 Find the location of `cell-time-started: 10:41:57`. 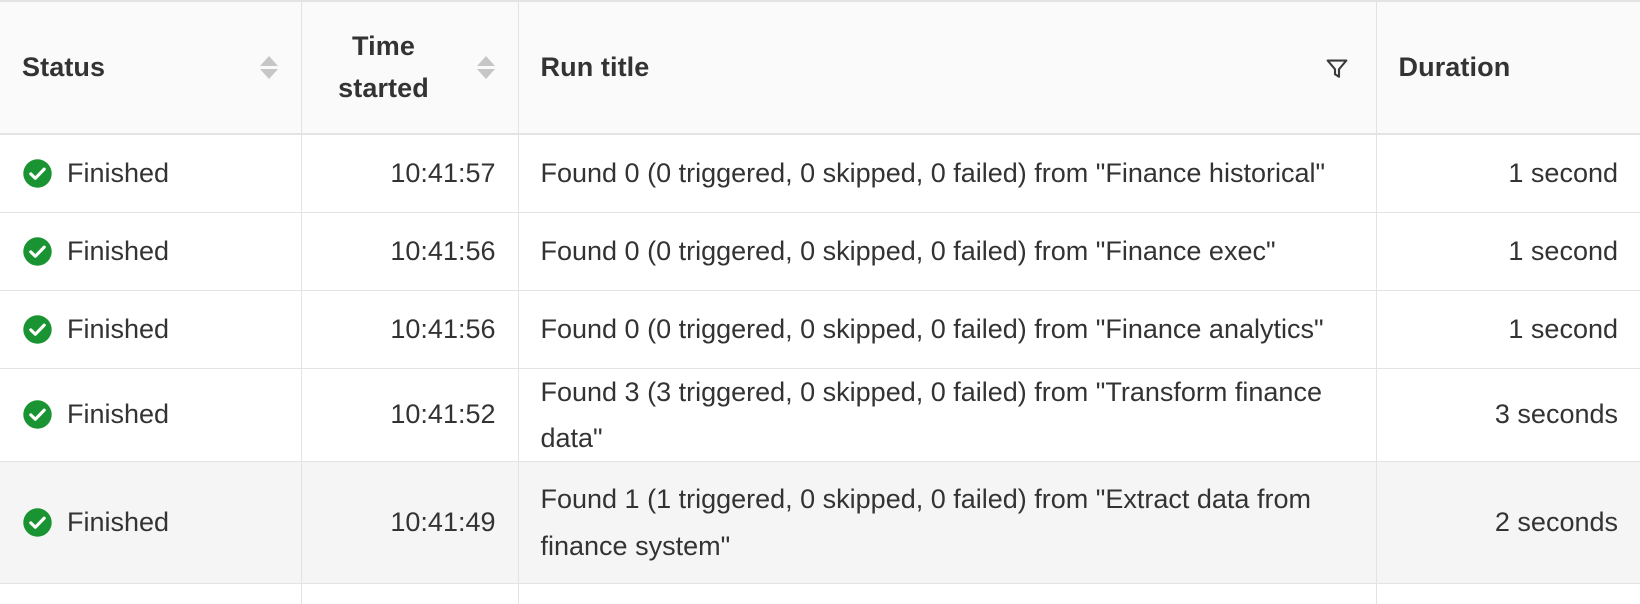

cell-time-started: 10:41:57 is located at coordinates (410, 173).